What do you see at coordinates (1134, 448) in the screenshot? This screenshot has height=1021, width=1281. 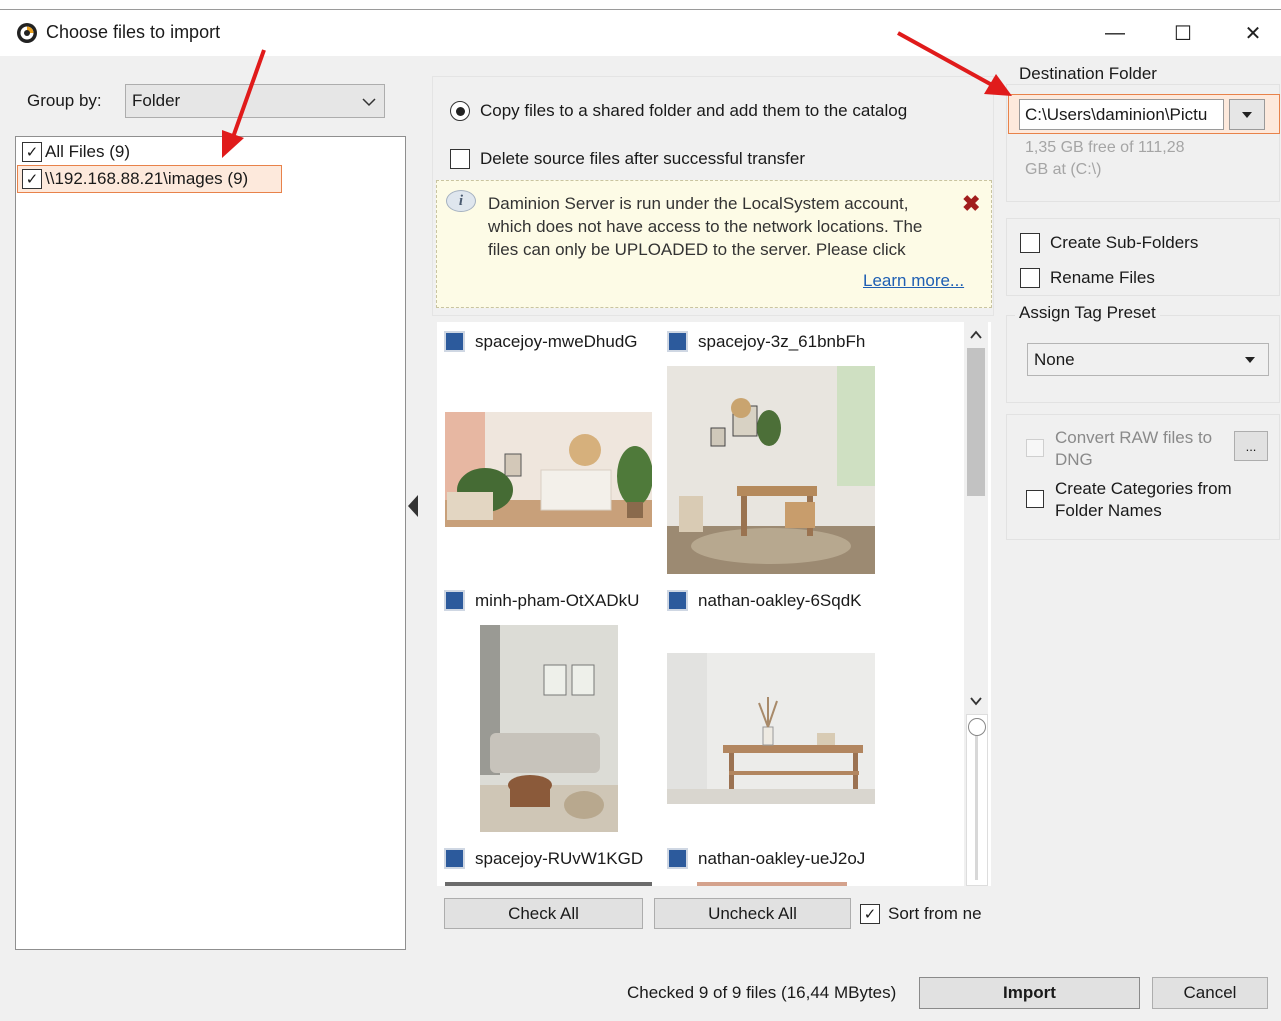 I see `convert-raw-label: Convert RAW files to DNG` at bounding box center [1134, 448].